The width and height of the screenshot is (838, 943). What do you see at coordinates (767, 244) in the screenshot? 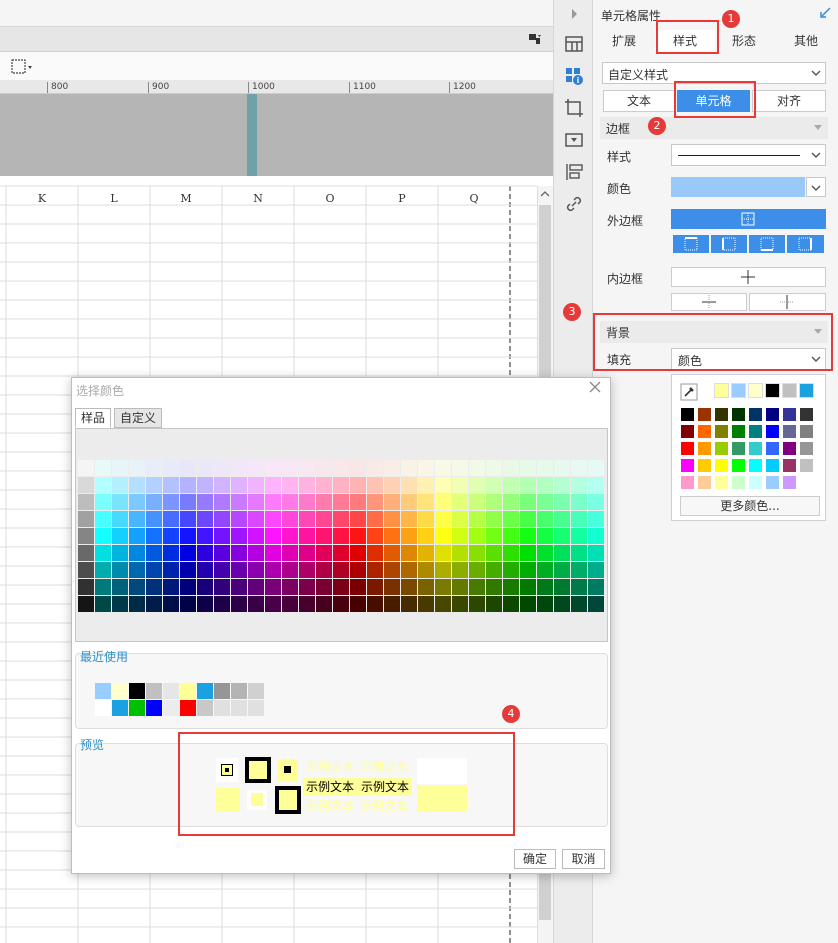
I see `border-bottom-button` at bounding box center [767, 244].